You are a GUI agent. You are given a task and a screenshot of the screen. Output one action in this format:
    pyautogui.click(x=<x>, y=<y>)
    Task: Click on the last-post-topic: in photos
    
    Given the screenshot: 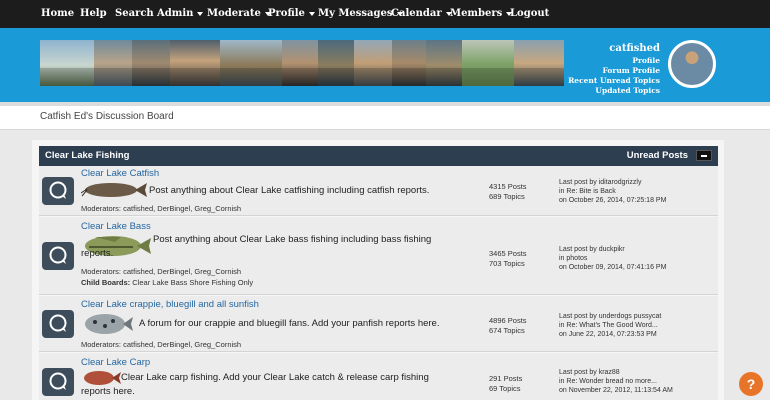 What is the action you would take?
    pyautogui.click(x=612, y=258)
    